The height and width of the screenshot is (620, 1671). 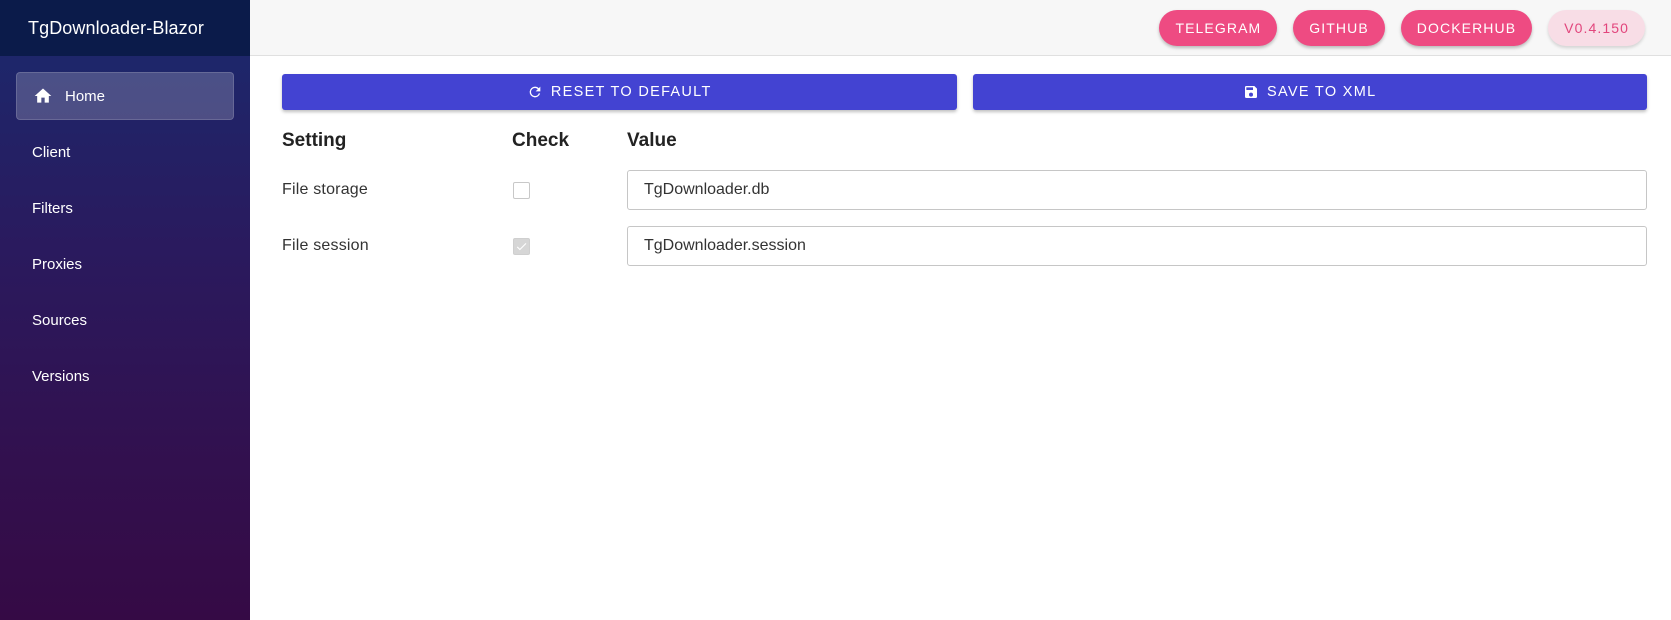 I want to click on save-to-xml-button: SAVE TO XML, so click(x=1309, y=92).